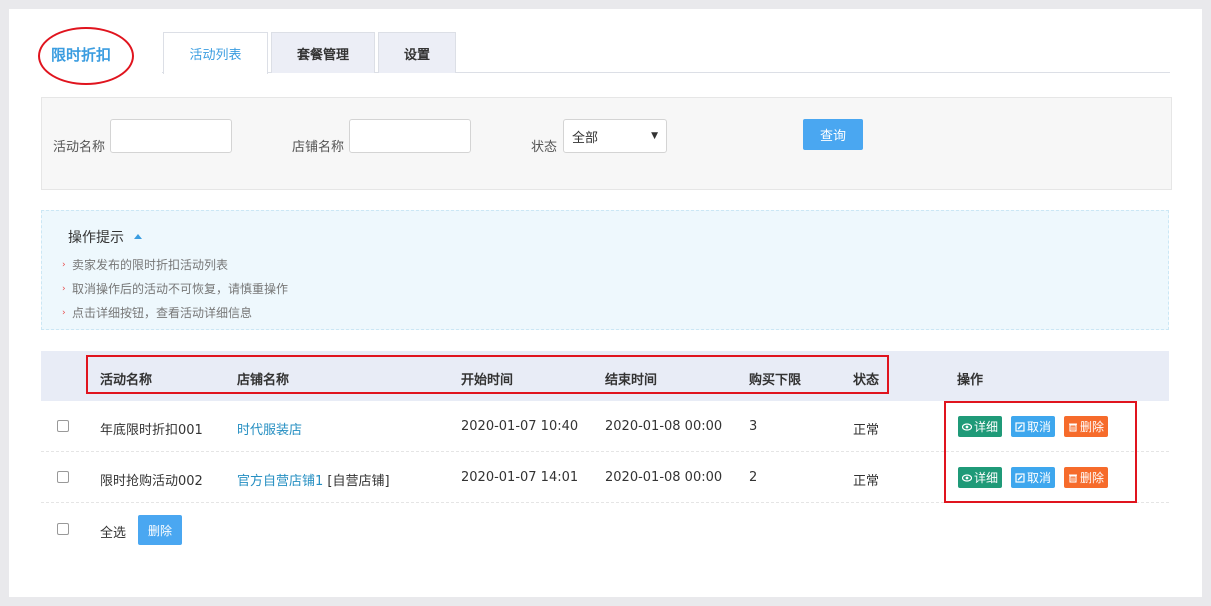  I want to click on title-highlight-circle, so click(86, 56).